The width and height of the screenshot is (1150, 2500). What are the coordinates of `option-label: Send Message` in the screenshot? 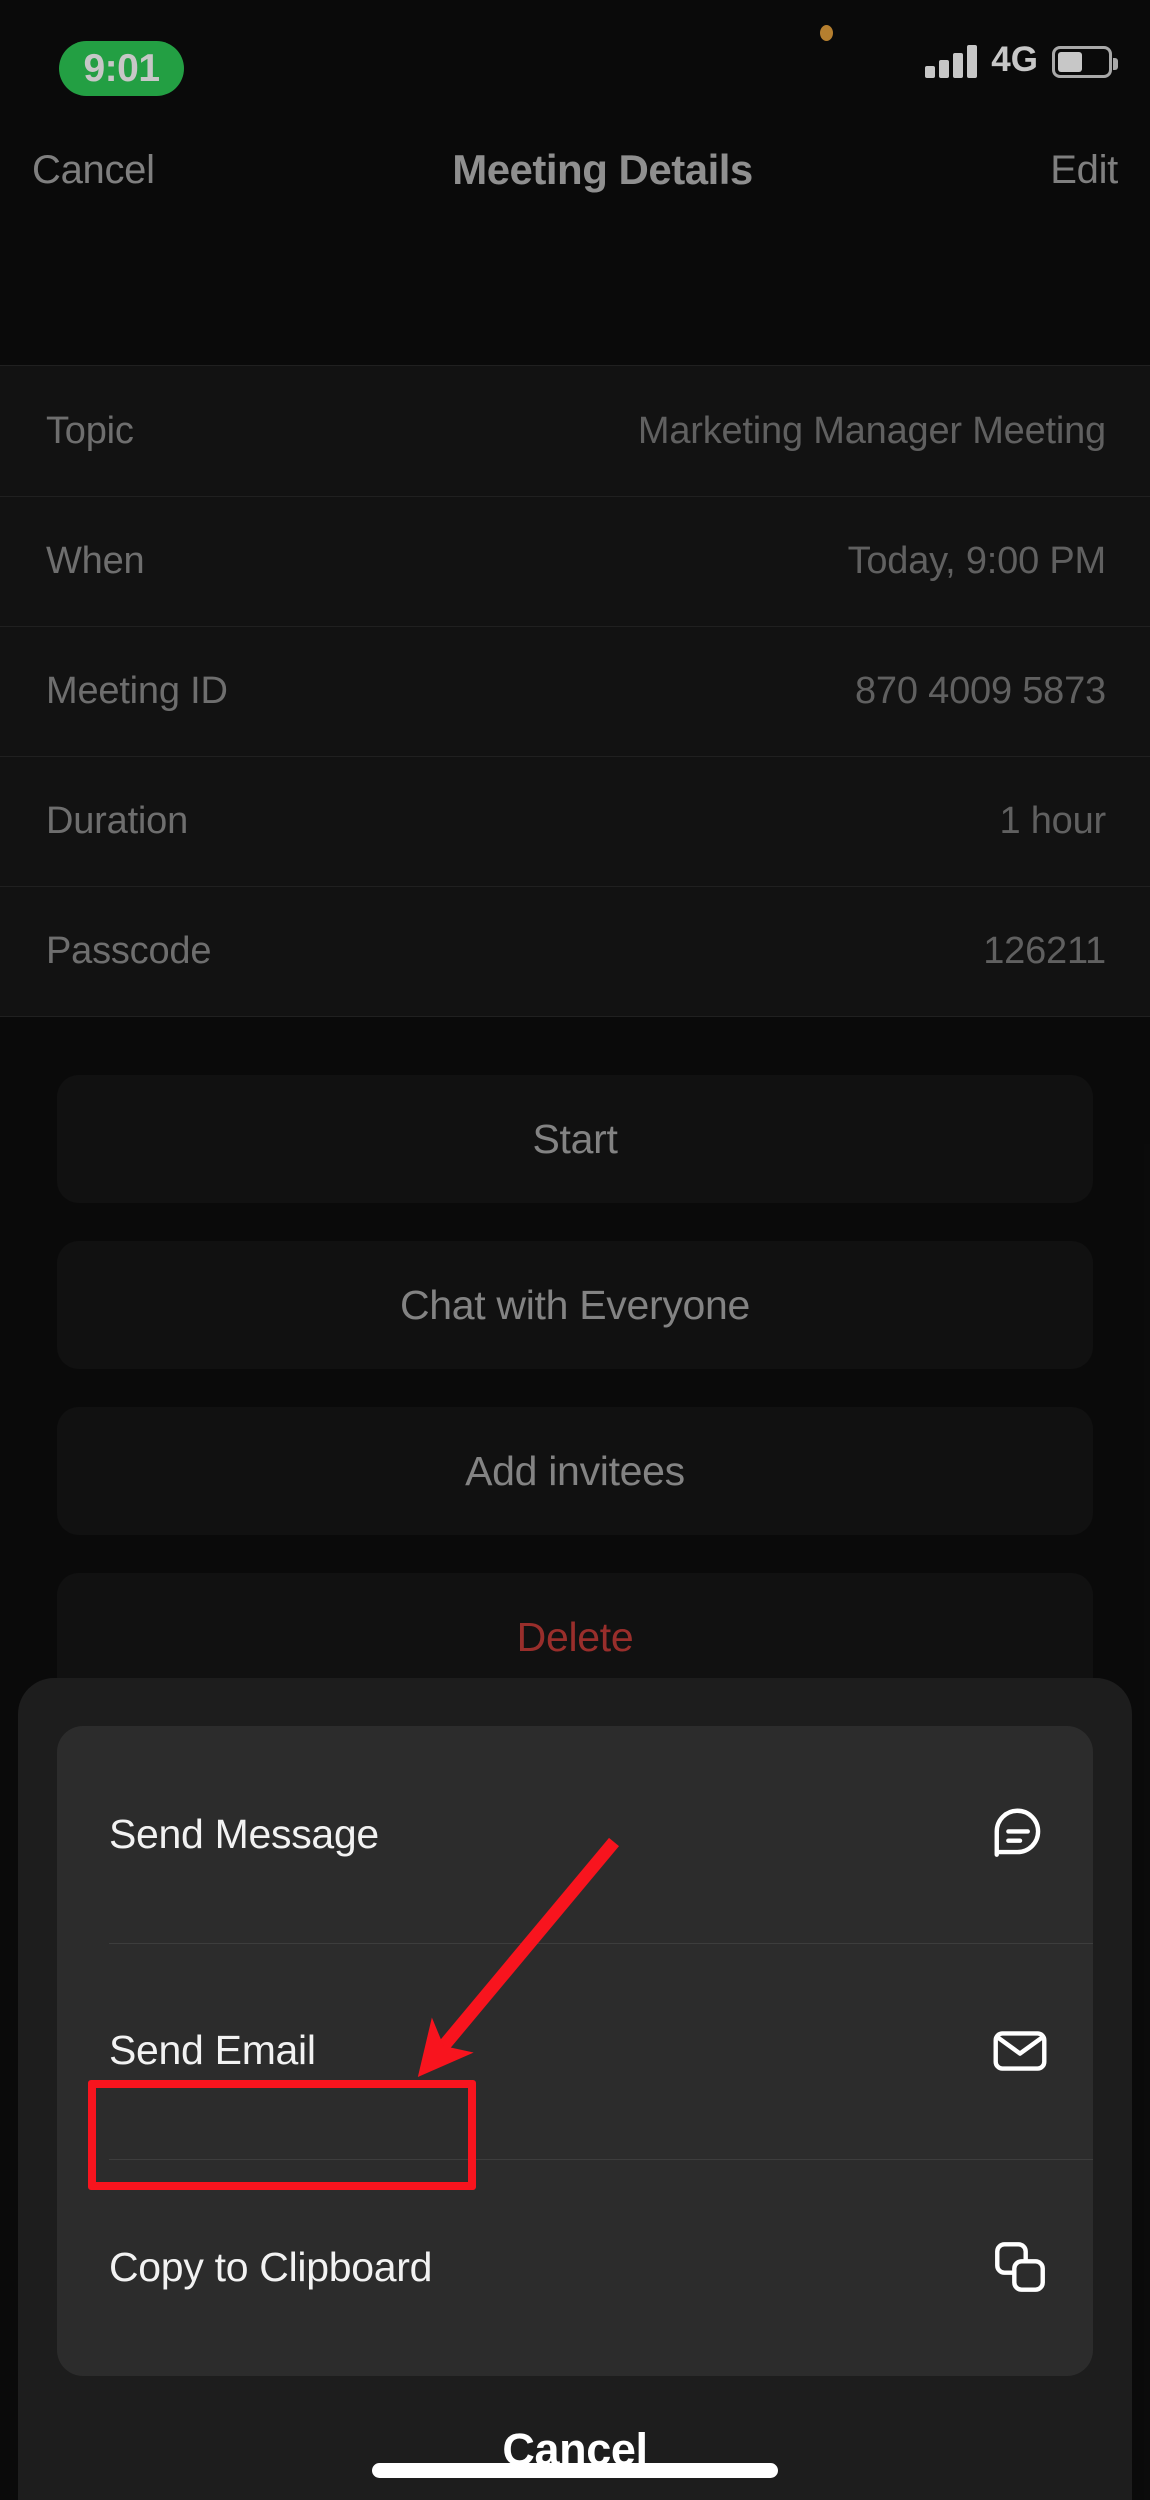 It's located at (244, 1833).